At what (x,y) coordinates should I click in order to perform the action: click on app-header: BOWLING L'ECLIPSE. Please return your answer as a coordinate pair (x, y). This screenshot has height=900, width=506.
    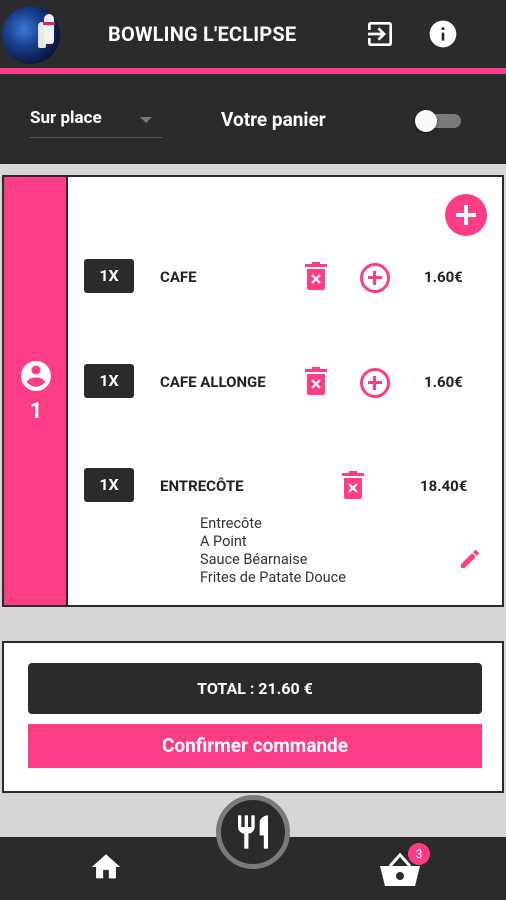
    Looking at the image, I should click on (253, 34).